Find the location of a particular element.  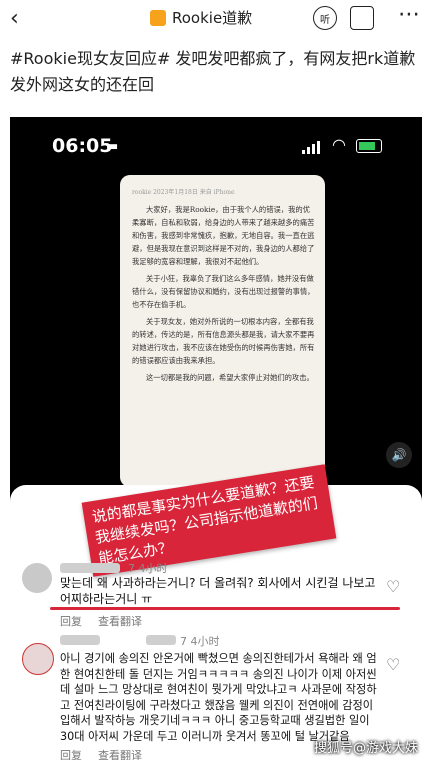

phone-status-bar: 06:05 ▬ ◠ is located at coordinates (216, 148).